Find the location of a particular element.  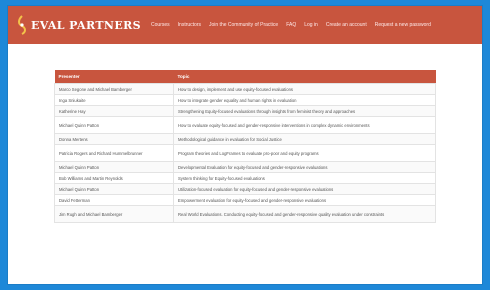

nav-faq: FAQ is located at coordinates (291, 25).